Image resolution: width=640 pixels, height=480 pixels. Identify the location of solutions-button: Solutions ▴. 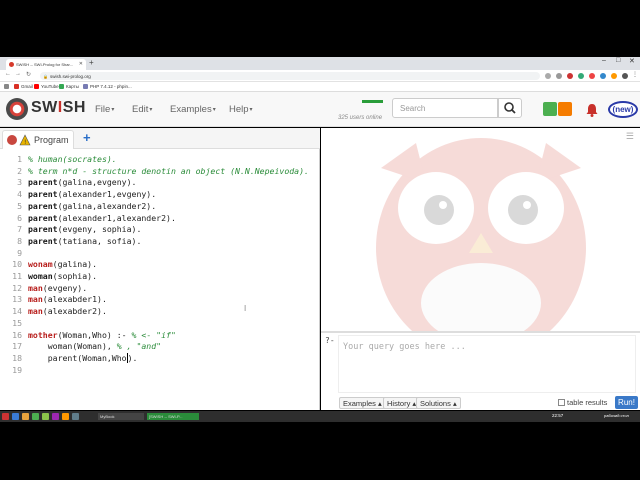
(438, 403).